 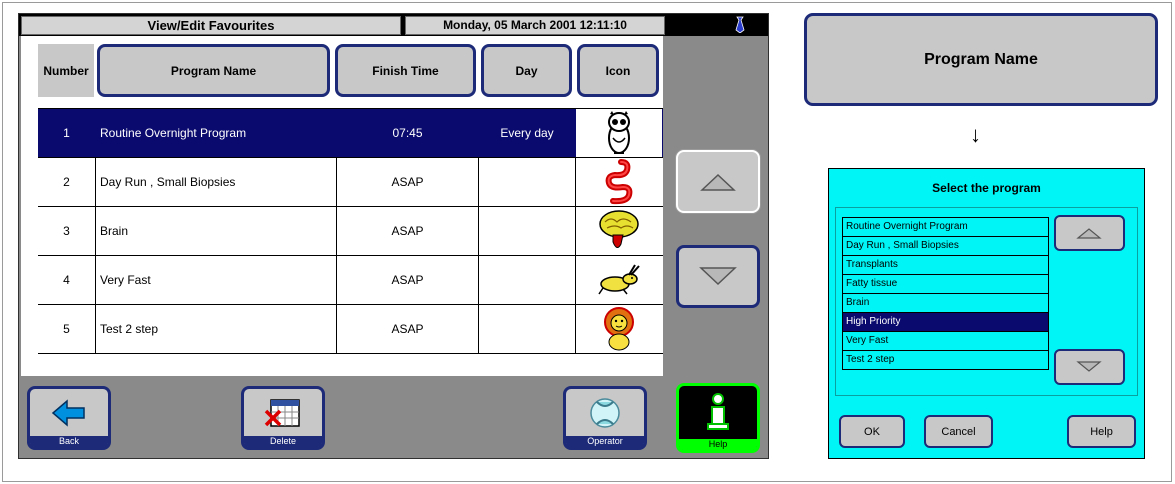 I want to click on table-row: 5 Test 2 step ASAP, so click(x=350, y=329).